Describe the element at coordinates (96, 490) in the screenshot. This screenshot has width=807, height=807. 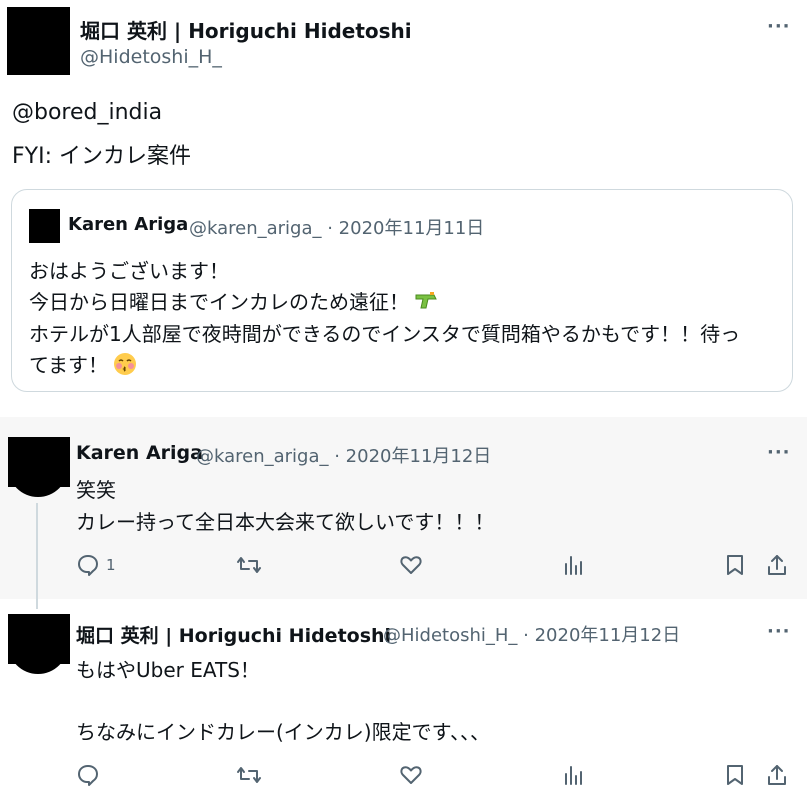
I see `reply1-text-line-1: 笑笑` at that location.